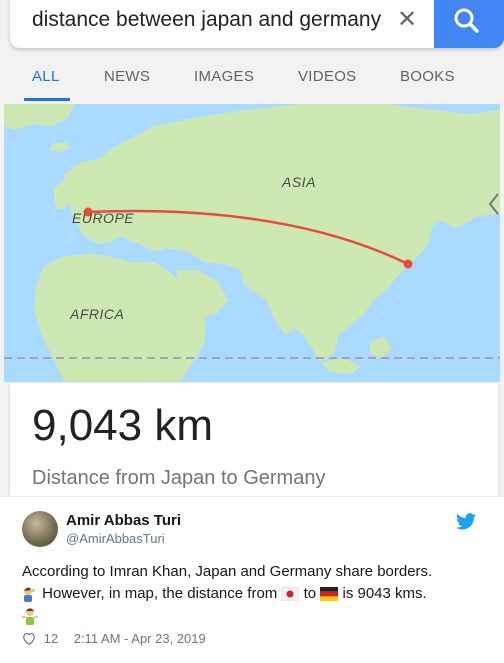  I want to click on search-tabs: ALL NEWS IMAGES VIDEOS BOOKS, so click(252, 85).